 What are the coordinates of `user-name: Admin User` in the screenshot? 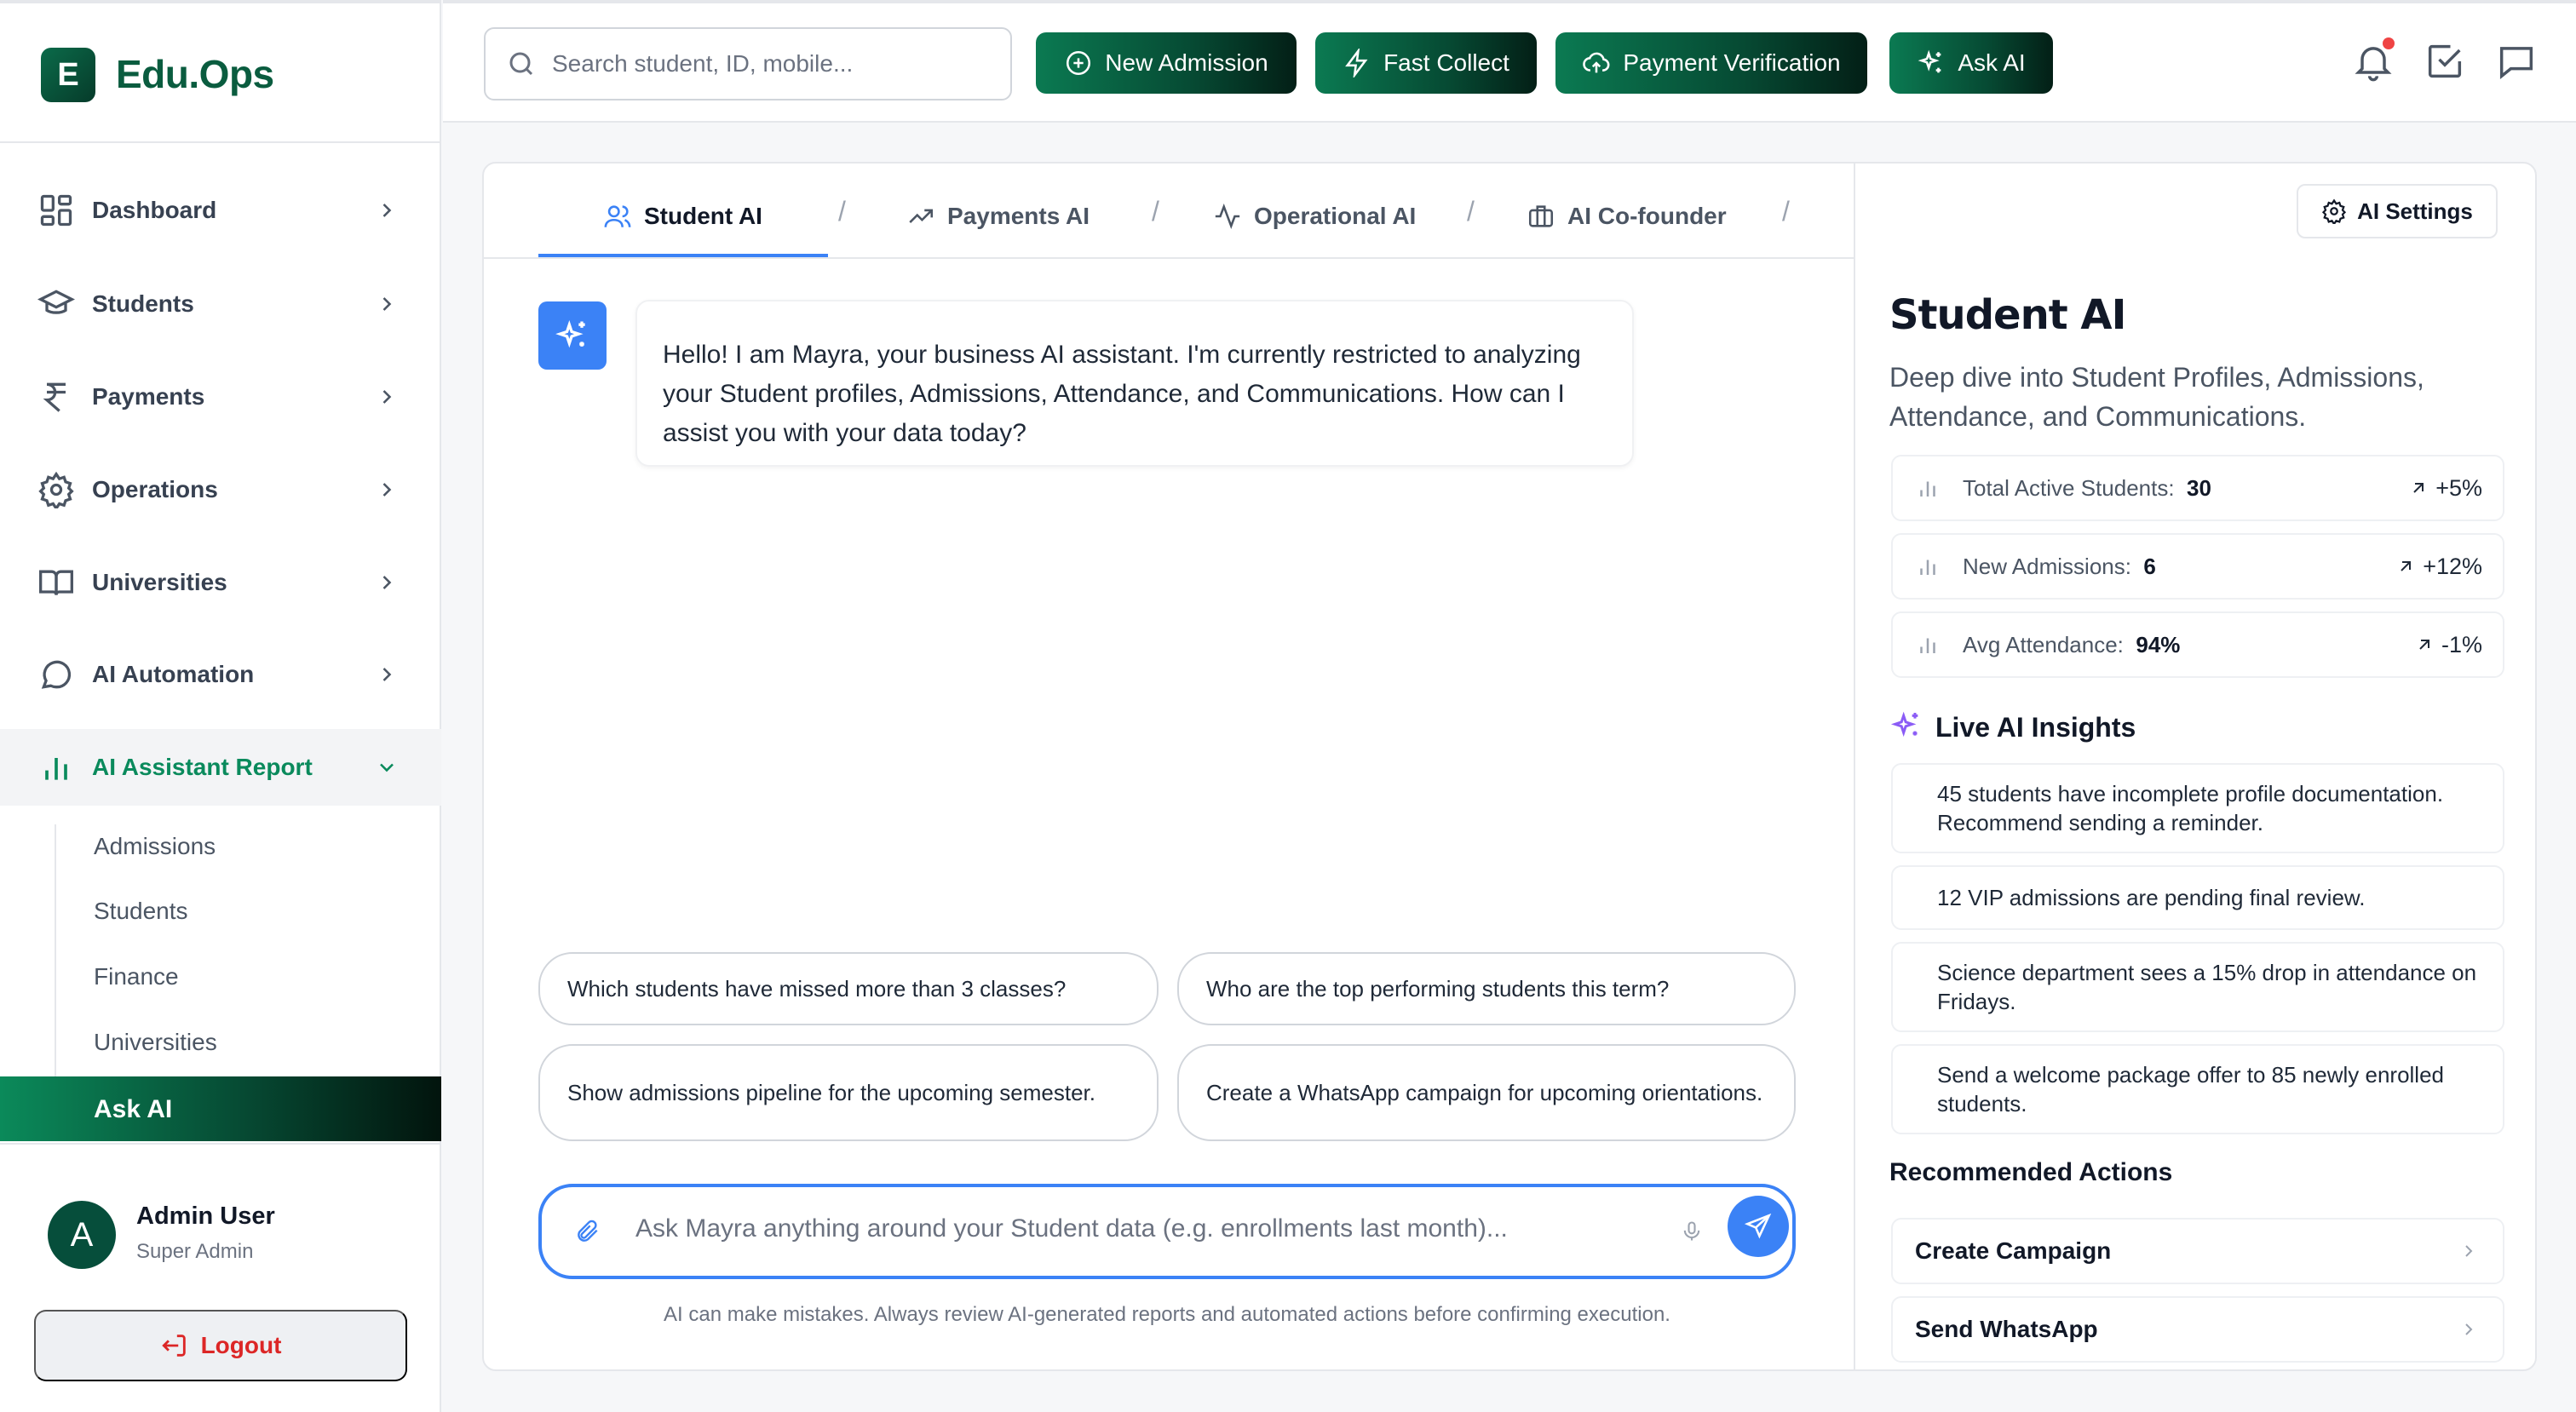 It's located at (206, 1216).